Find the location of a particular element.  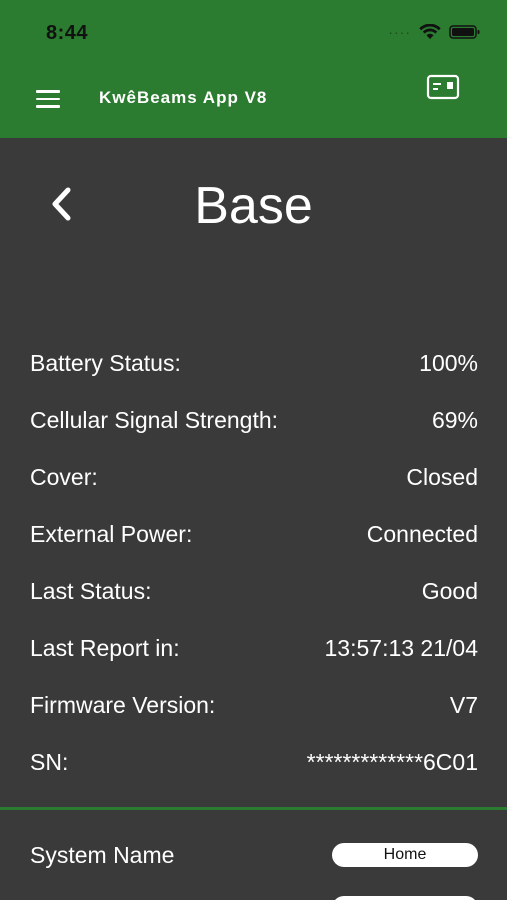

info-row-last-report: Last Report in: 13:57:13 21/04 is located at coordinates (254, 663).